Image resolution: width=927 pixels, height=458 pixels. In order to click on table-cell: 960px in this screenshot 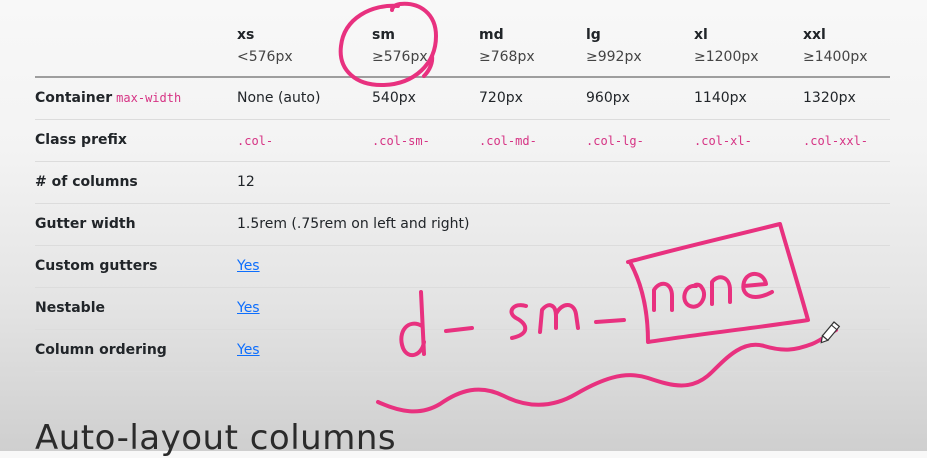, I will do `click(608, 98)`.